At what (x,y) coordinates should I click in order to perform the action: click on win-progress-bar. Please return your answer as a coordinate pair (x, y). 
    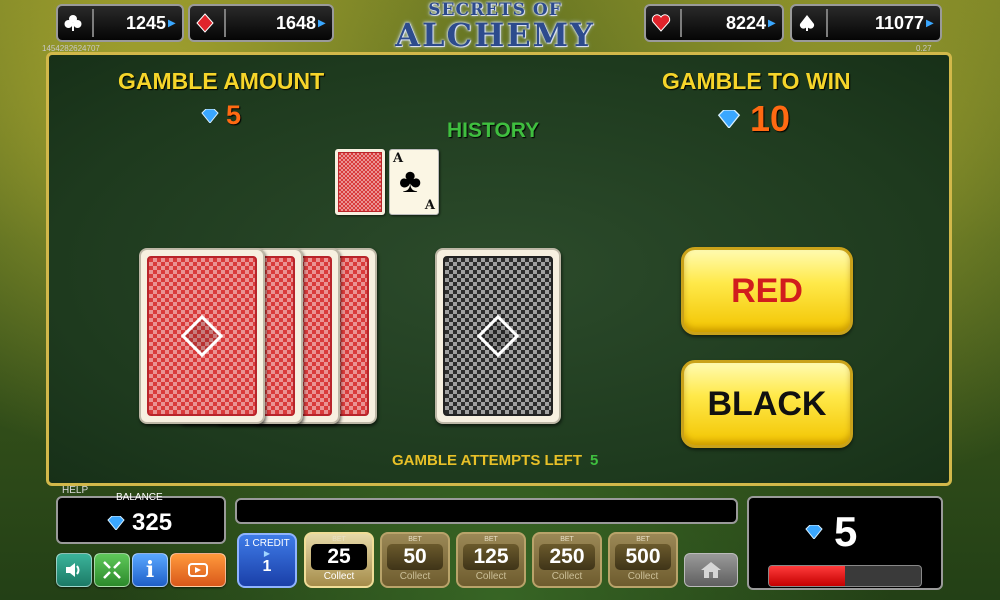
    Looking at the image, I should click on (845, 576).